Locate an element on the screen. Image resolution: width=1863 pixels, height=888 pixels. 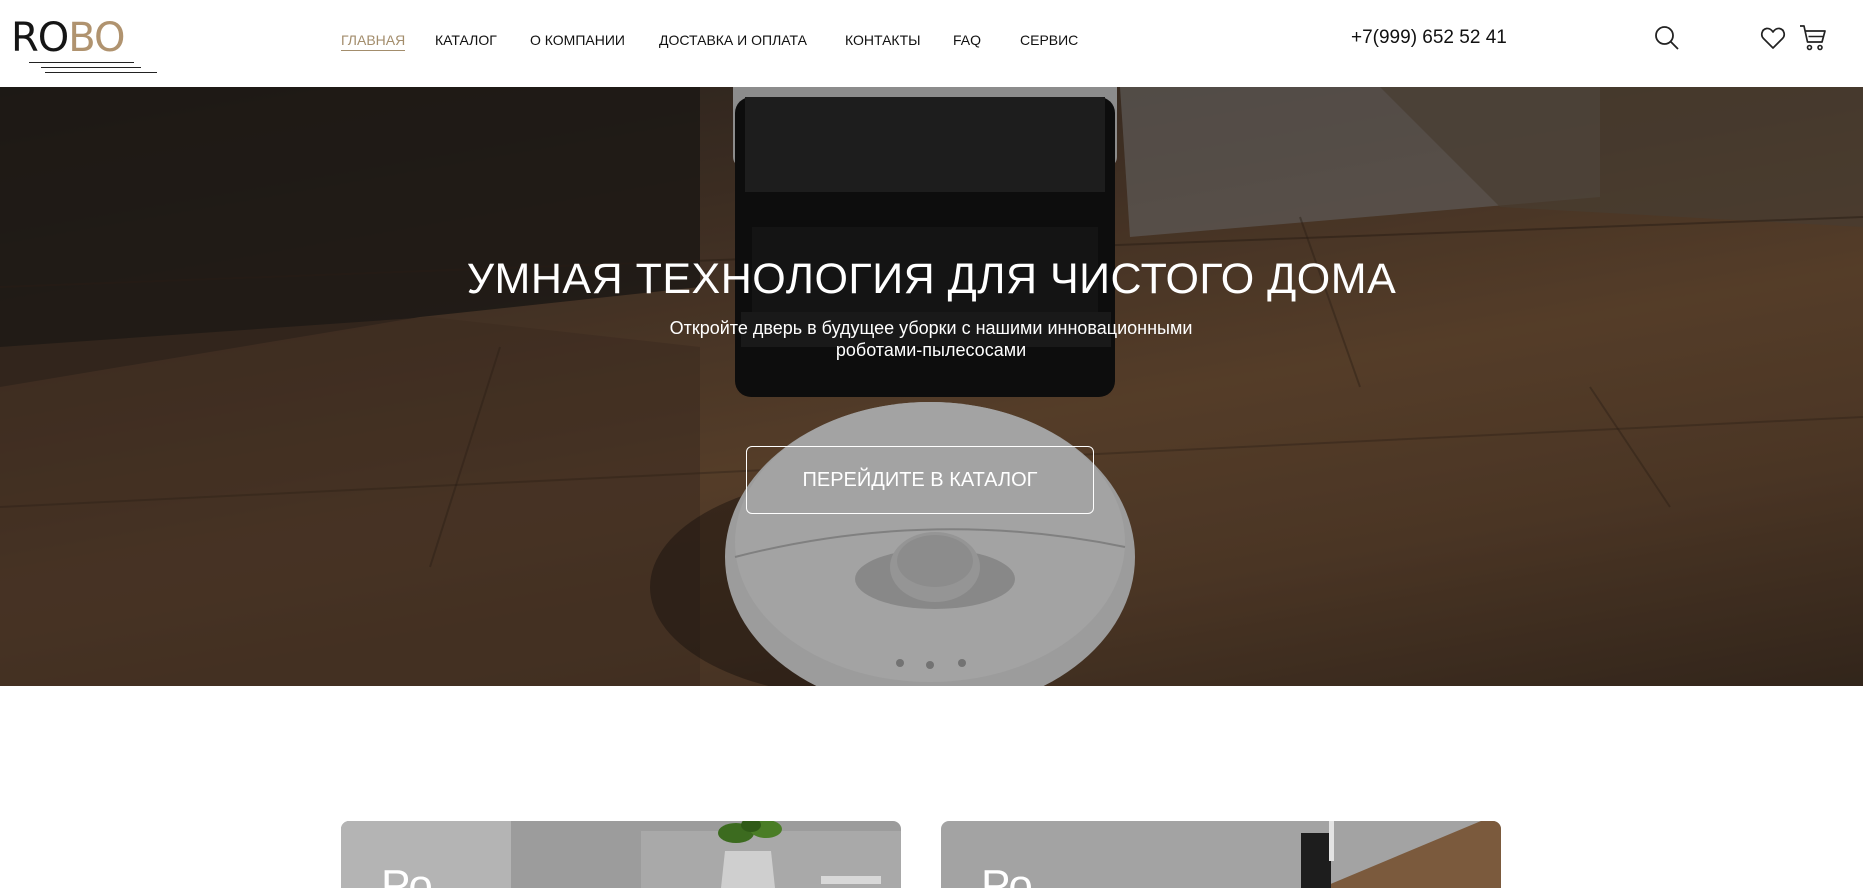
search-icon is located at coordinates (1667, 40).